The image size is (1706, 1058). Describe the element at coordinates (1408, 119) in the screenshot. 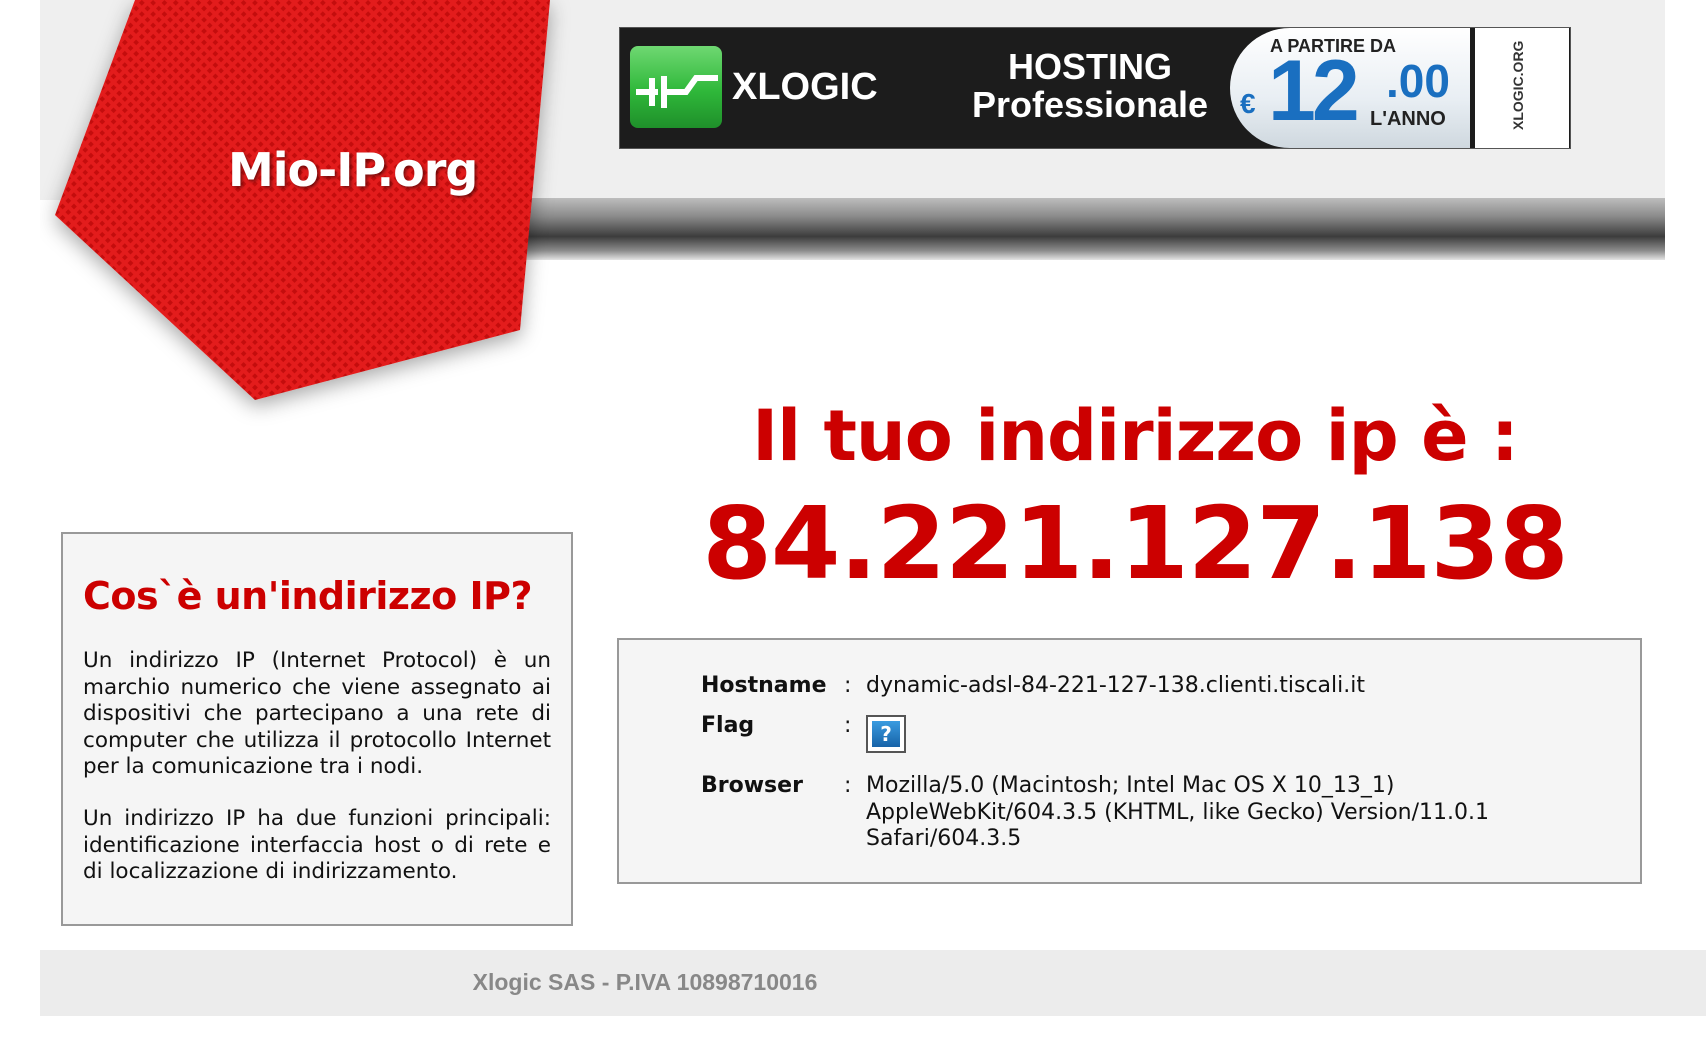

I see `price-period: L'ANNO` at that location.